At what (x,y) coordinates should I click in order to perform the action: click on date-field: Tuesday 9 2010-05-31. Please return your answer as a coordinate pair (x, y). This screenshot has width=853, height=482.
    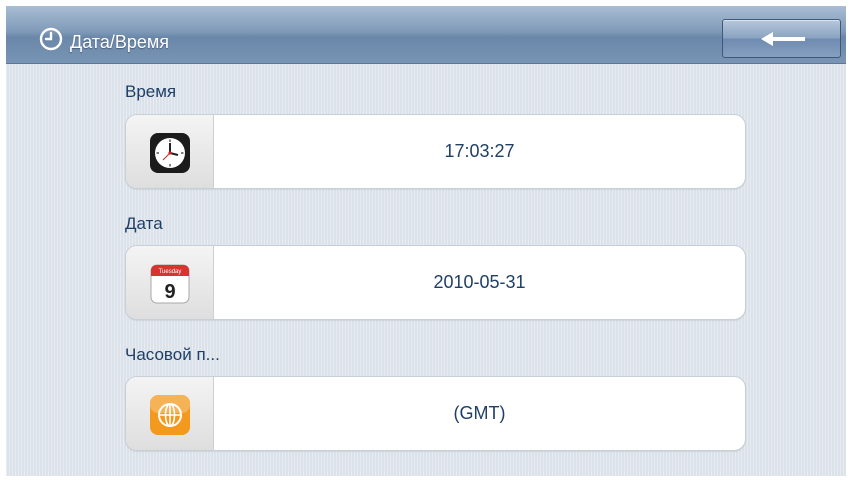
    Looking at the image, I should click on (435, 282).